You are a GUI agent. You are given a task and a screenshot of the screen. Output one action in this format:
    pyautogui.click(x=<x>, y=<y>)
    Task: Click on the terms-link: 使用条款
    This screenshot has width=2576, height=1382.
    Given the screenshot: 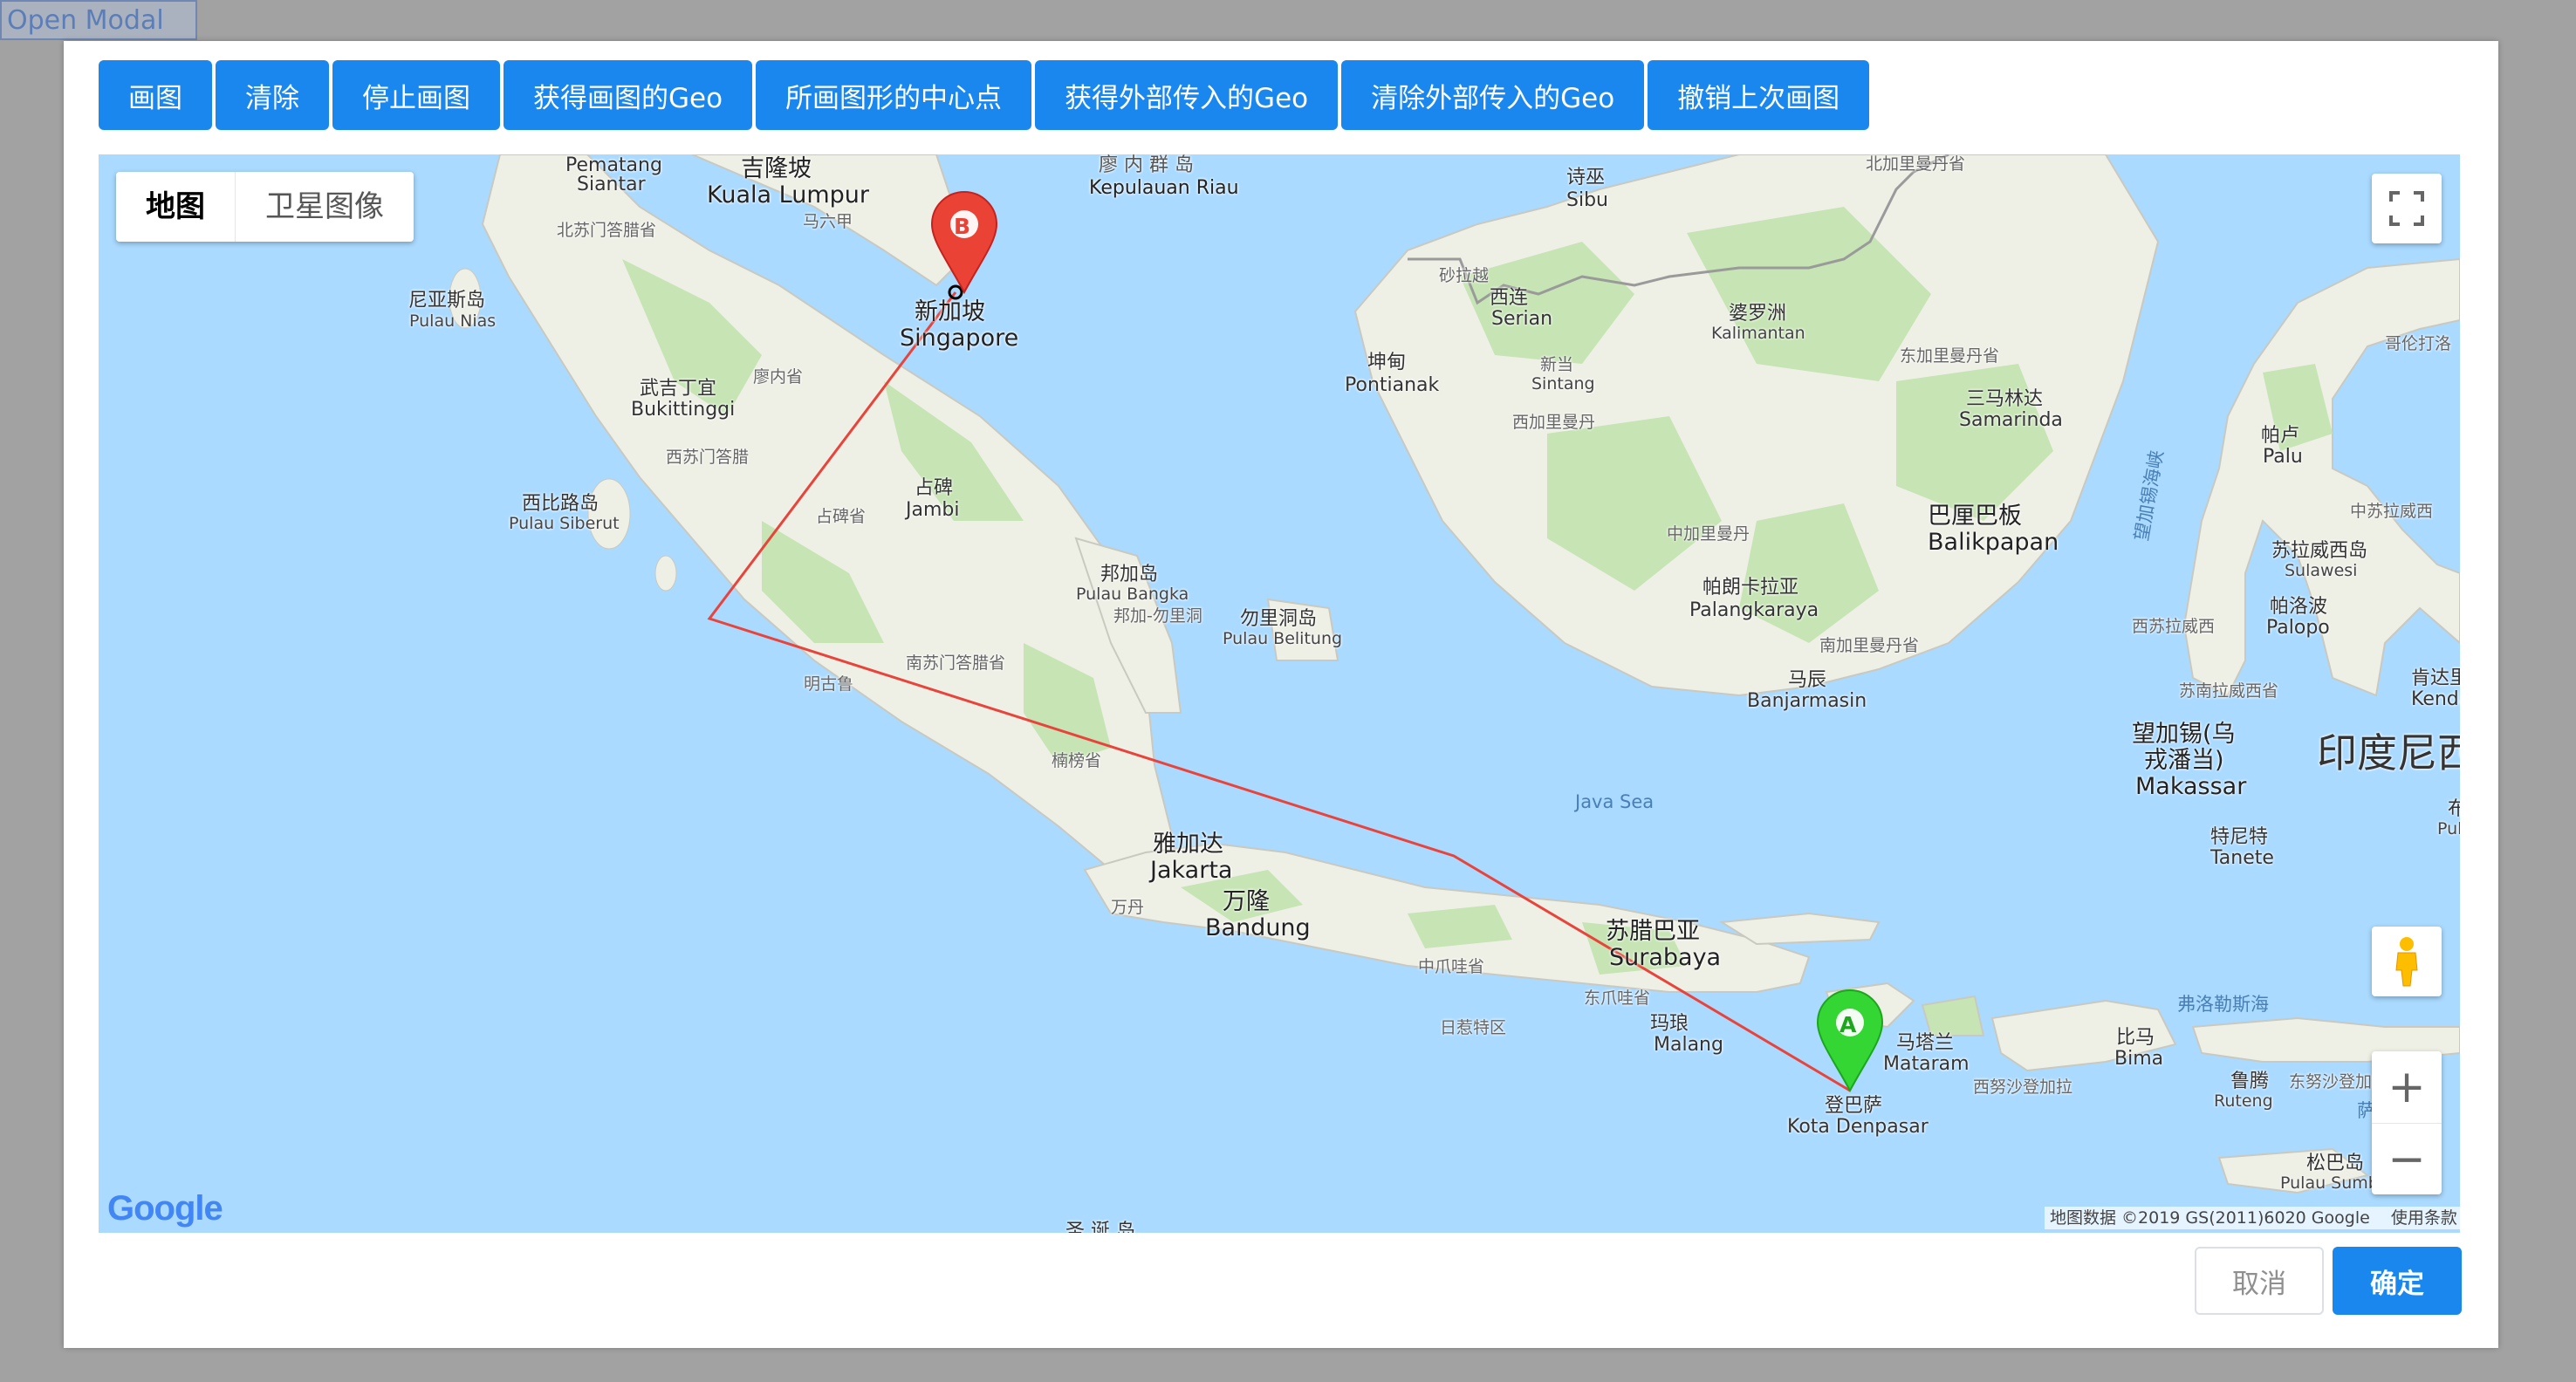 What is the action you would take?
    pyautogui.click(x=2424, y=1218)
    